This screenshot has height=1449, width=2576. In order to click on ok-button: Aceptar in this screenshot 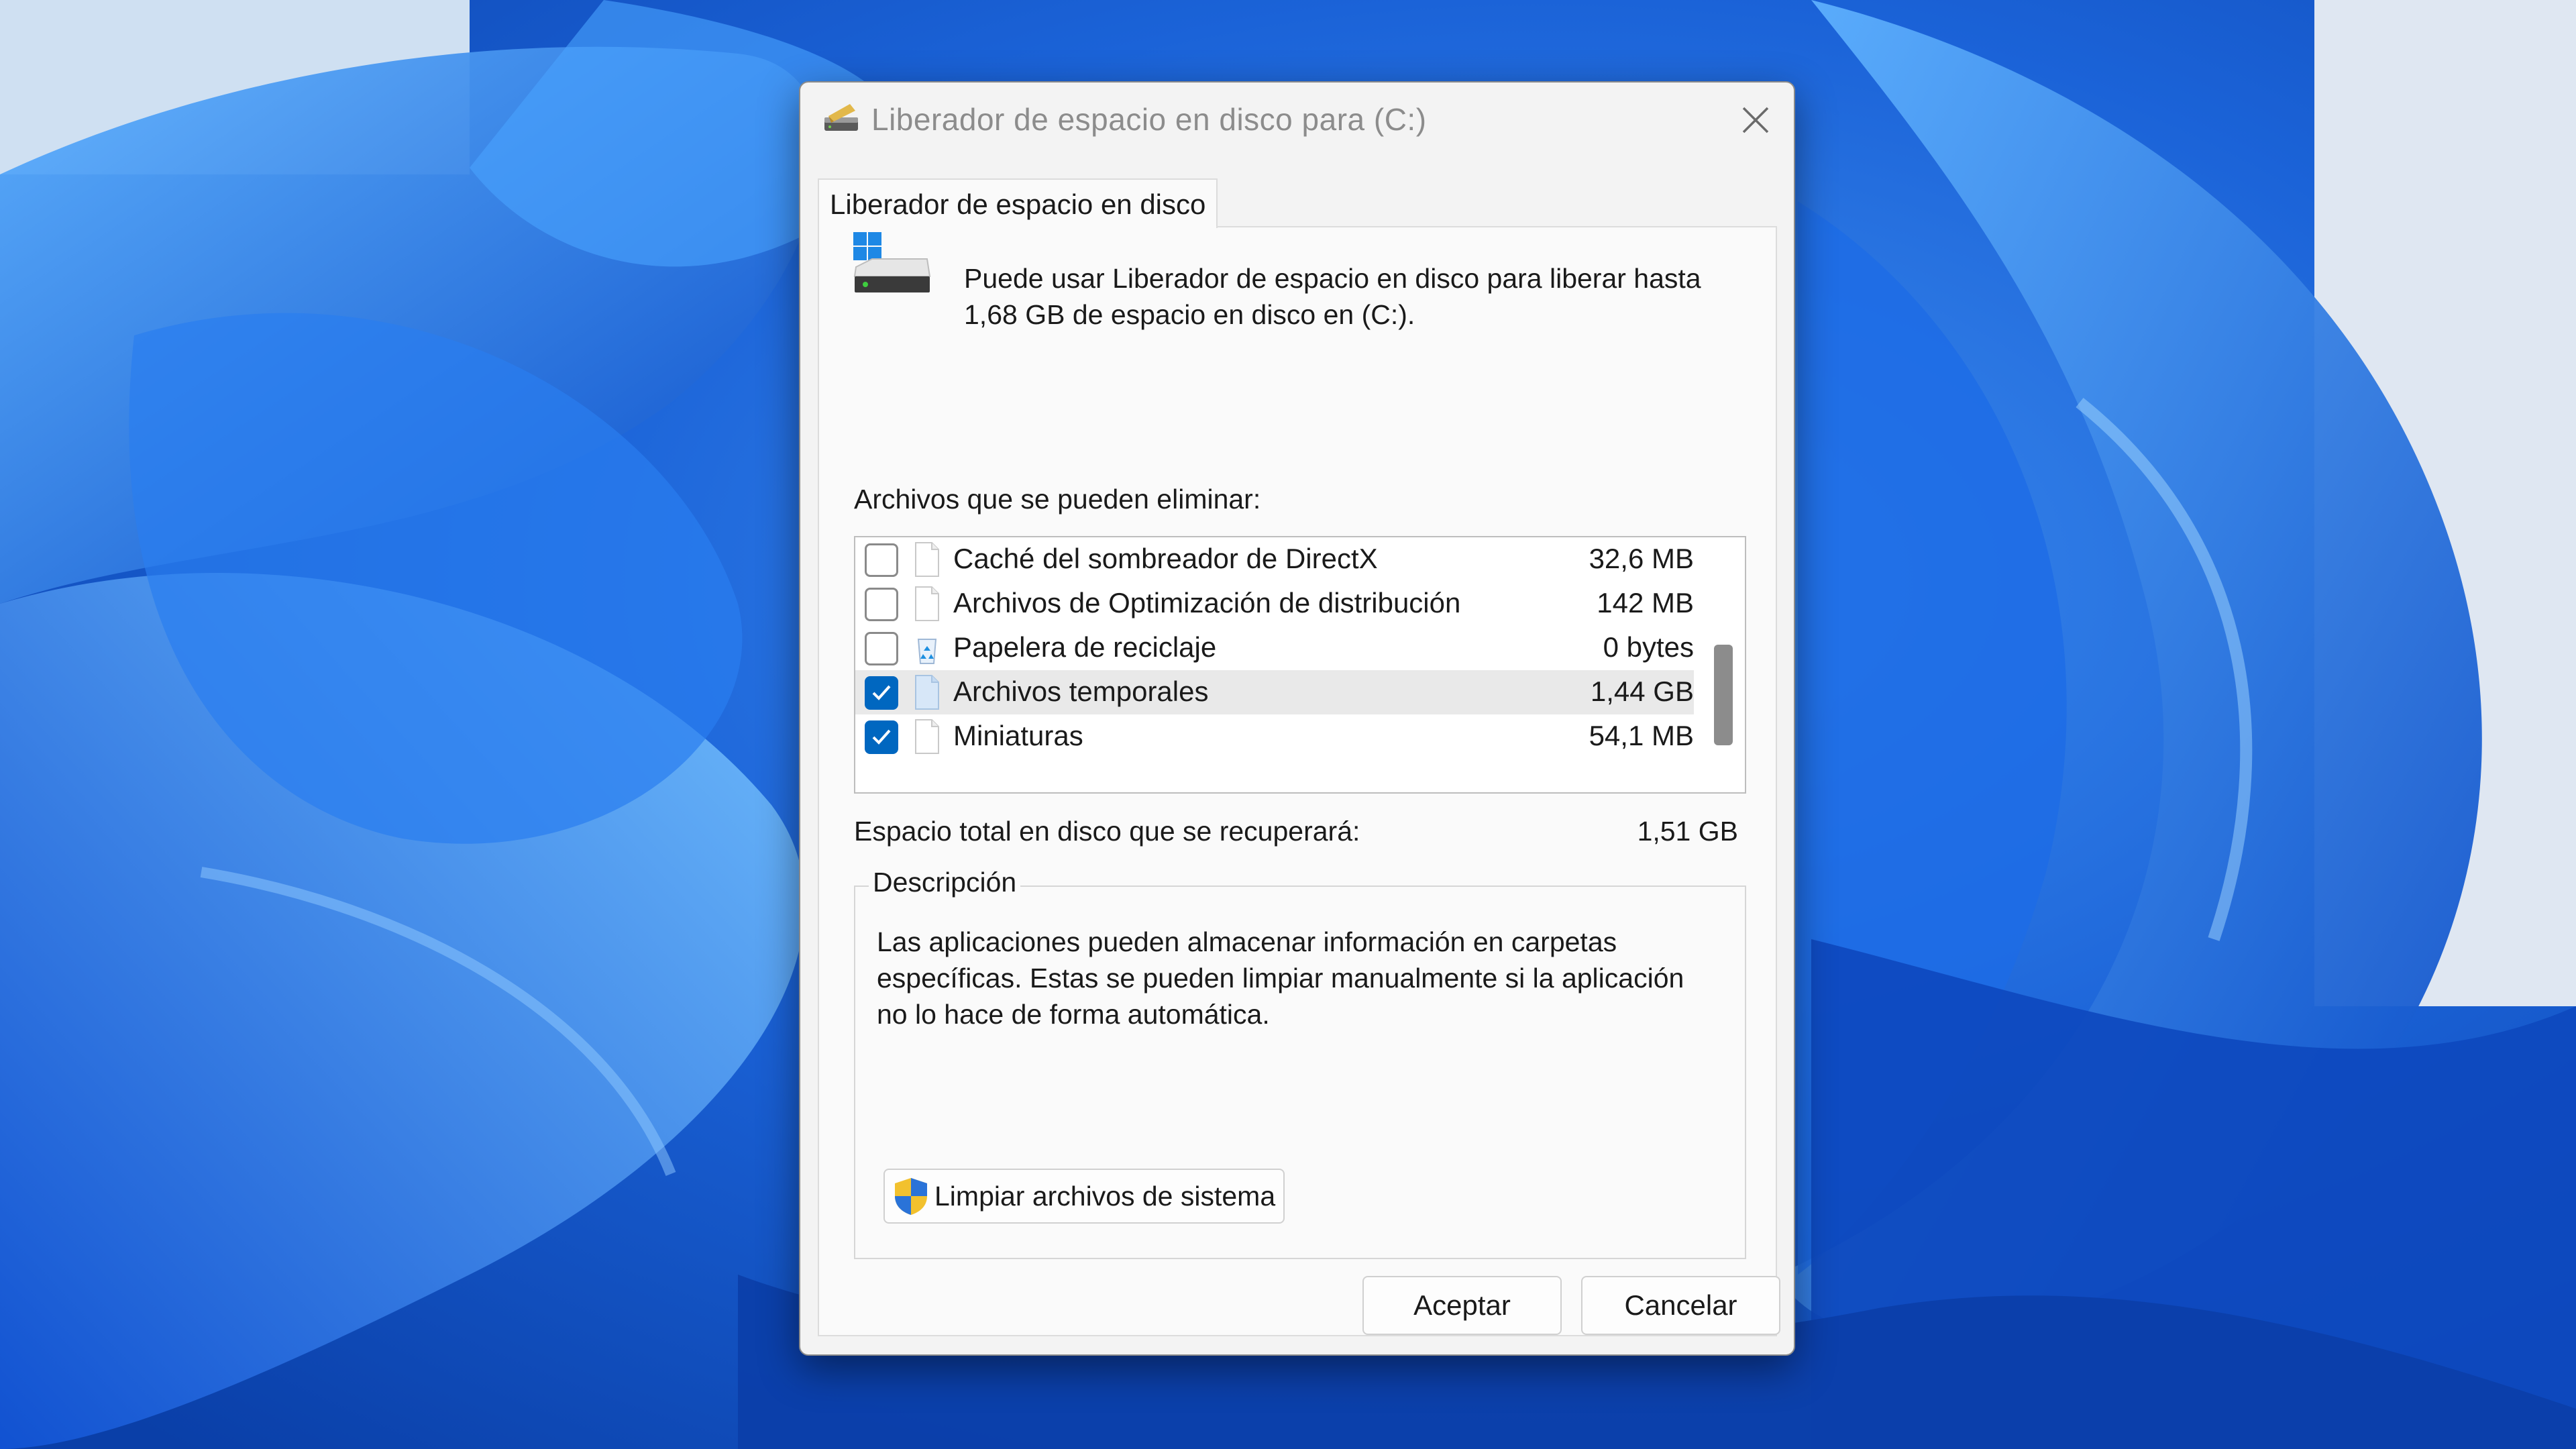, I will do `click(1462, 1305)`.